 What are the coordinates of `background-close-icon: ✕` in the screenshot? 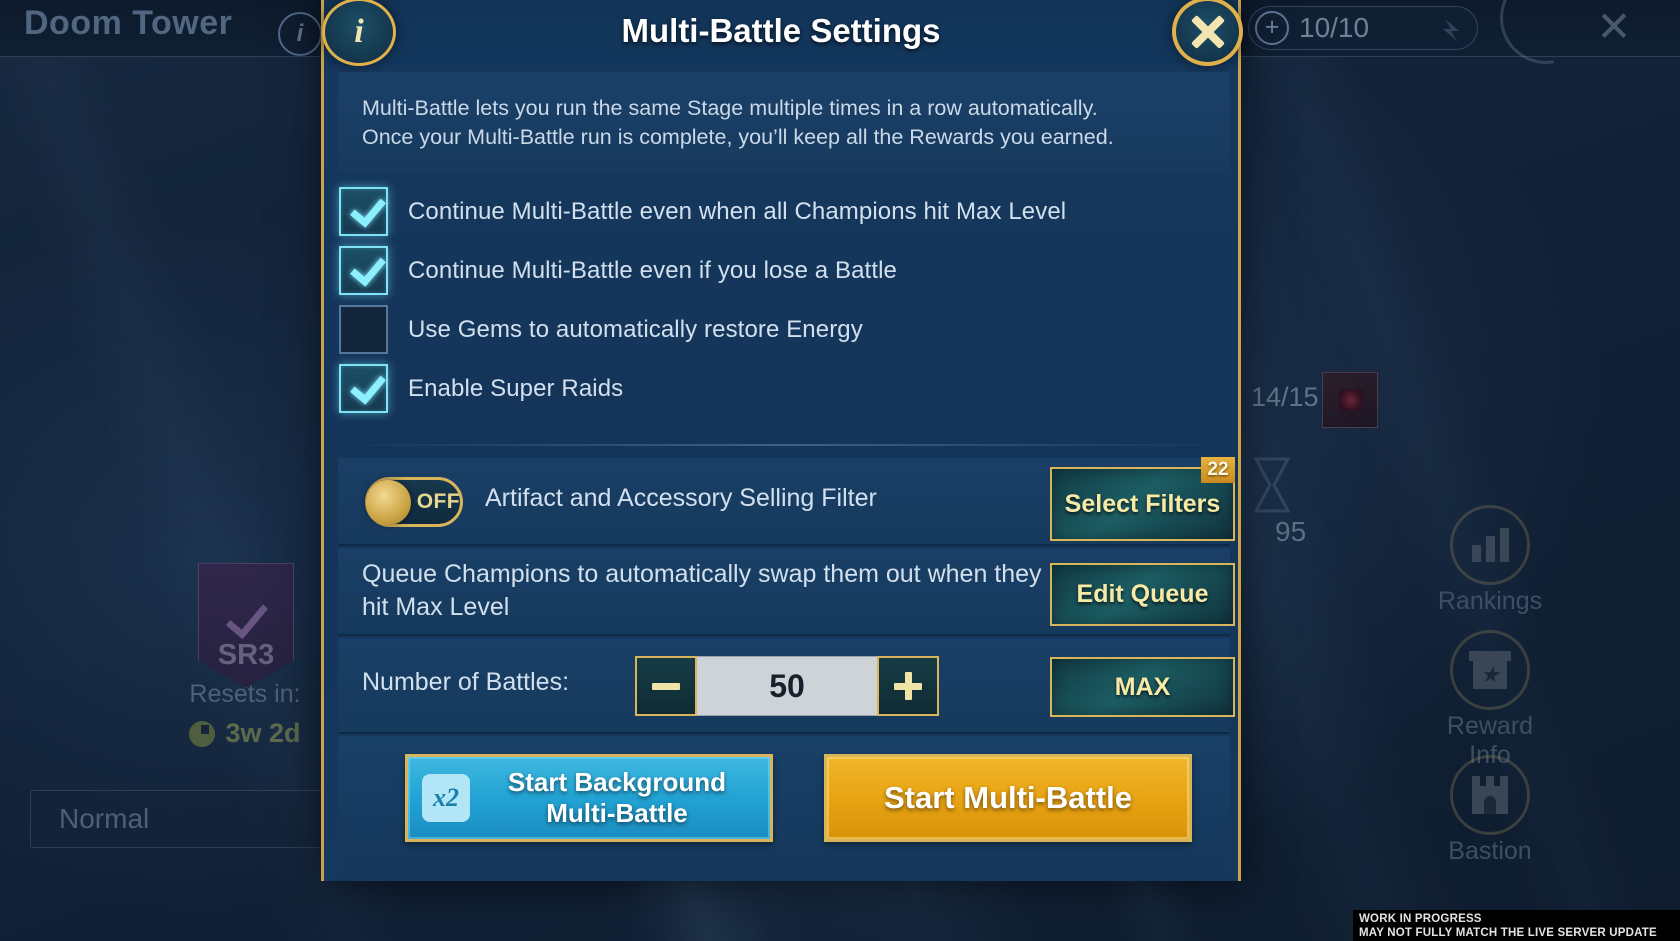 It's located at (1614, 28).